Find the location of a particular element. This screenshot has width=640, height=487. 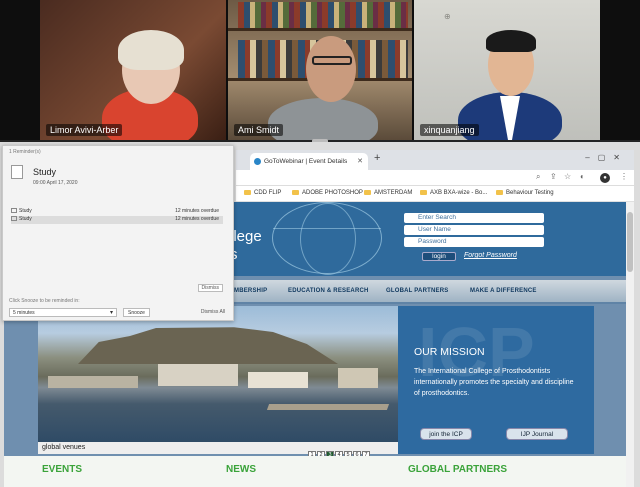

wall-logo: ⊕ is located at coordinates (447, 16).